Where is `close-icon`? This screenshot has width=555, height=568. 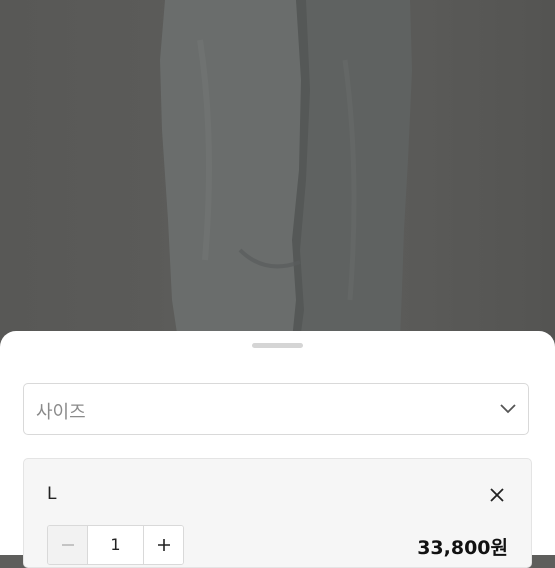
close-icon is located at coordinates (497, 495).